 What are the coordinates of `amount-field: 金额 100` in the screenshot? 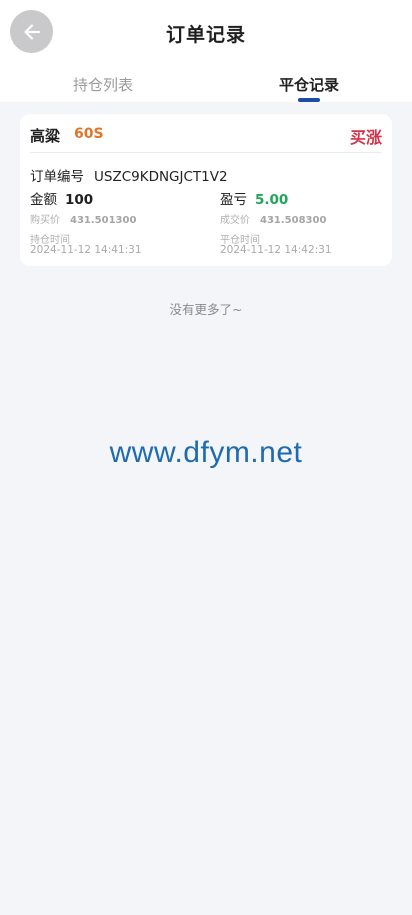 It's located at (61, 198).